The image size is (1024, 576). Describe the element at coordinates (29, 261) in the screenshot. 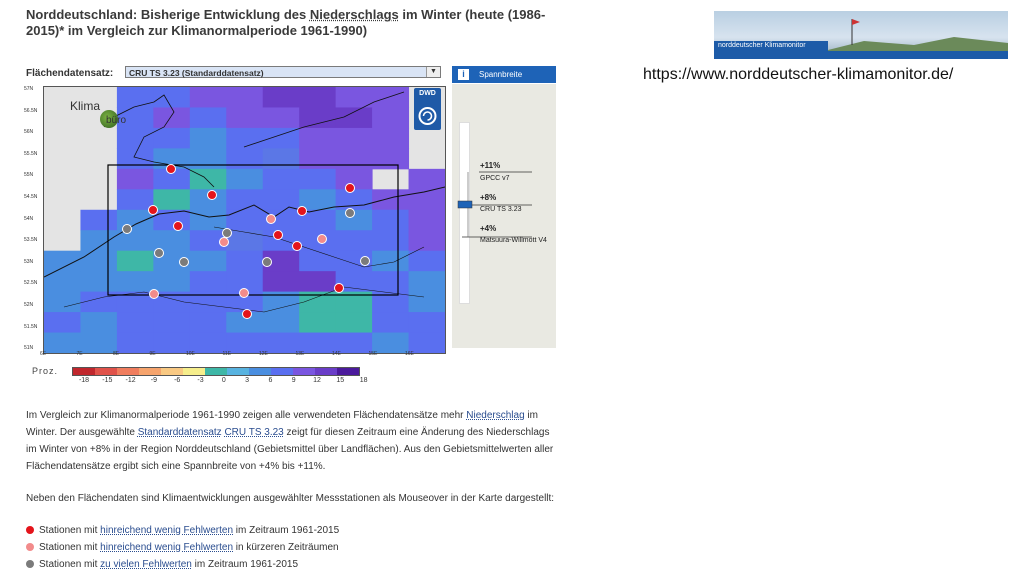

I see `latitude-label: 53N` at that location.